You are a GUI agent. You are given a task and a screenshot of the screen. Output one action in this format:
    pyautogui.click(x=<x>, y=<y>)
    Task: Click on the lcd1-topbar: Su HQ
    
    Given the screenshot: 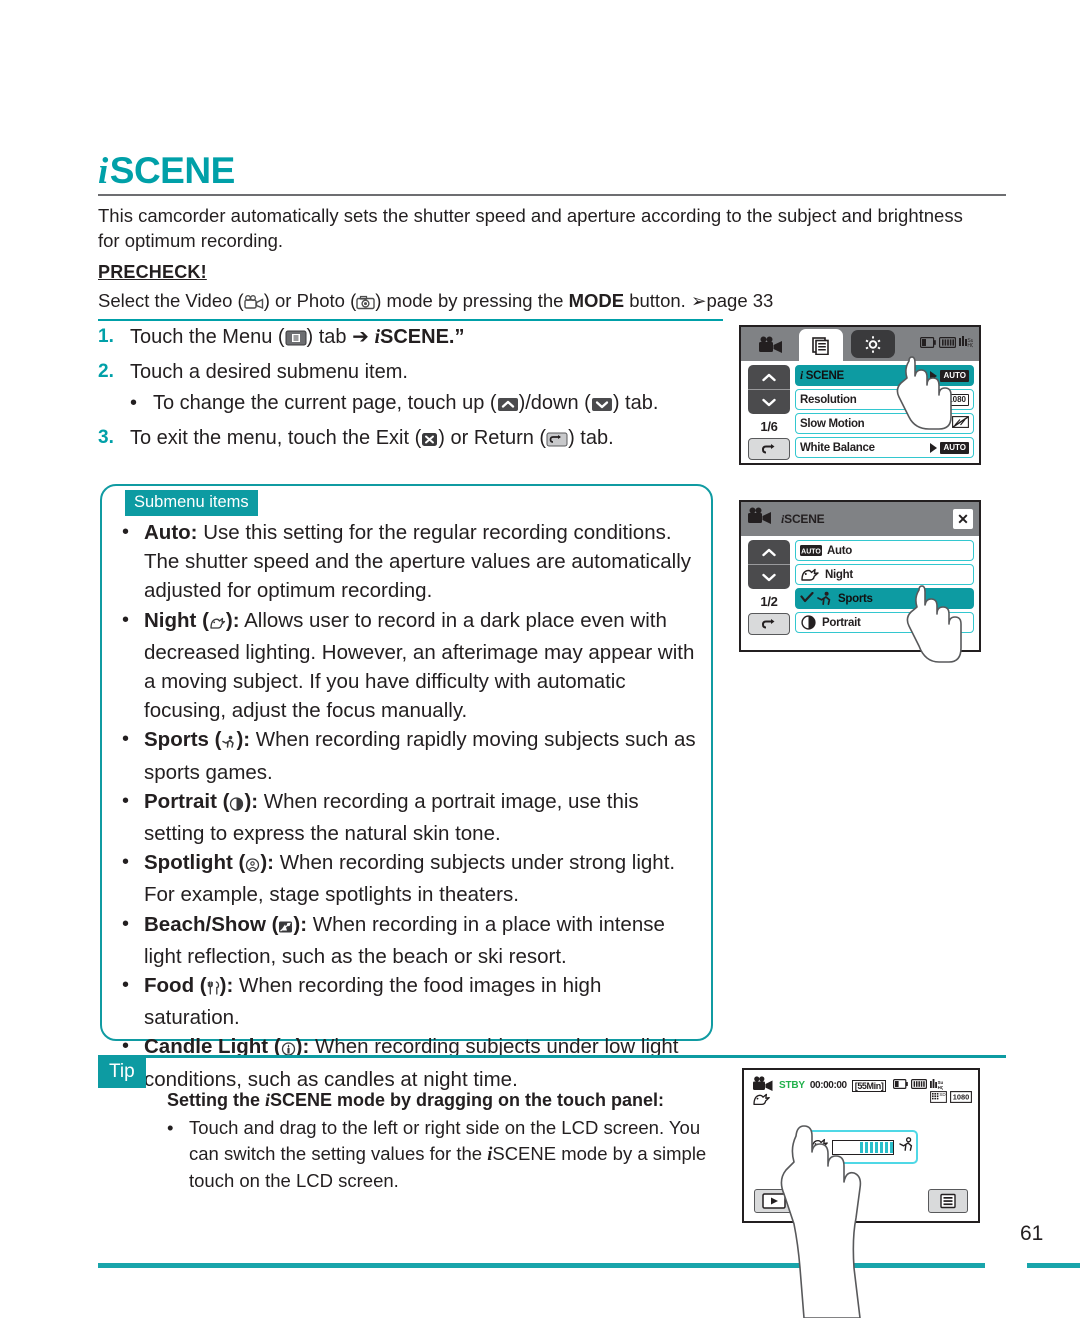 What is the action you would take?
    pyautogui.click(x=860, y=344)
    